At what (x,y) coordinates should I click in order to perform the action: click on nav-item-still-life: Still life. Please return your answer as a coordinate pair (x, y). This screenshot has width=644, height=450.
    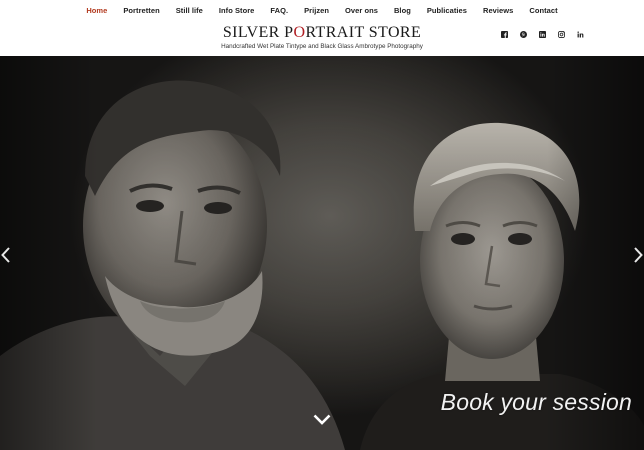
    Looking at the image, I should click on (189, 10).